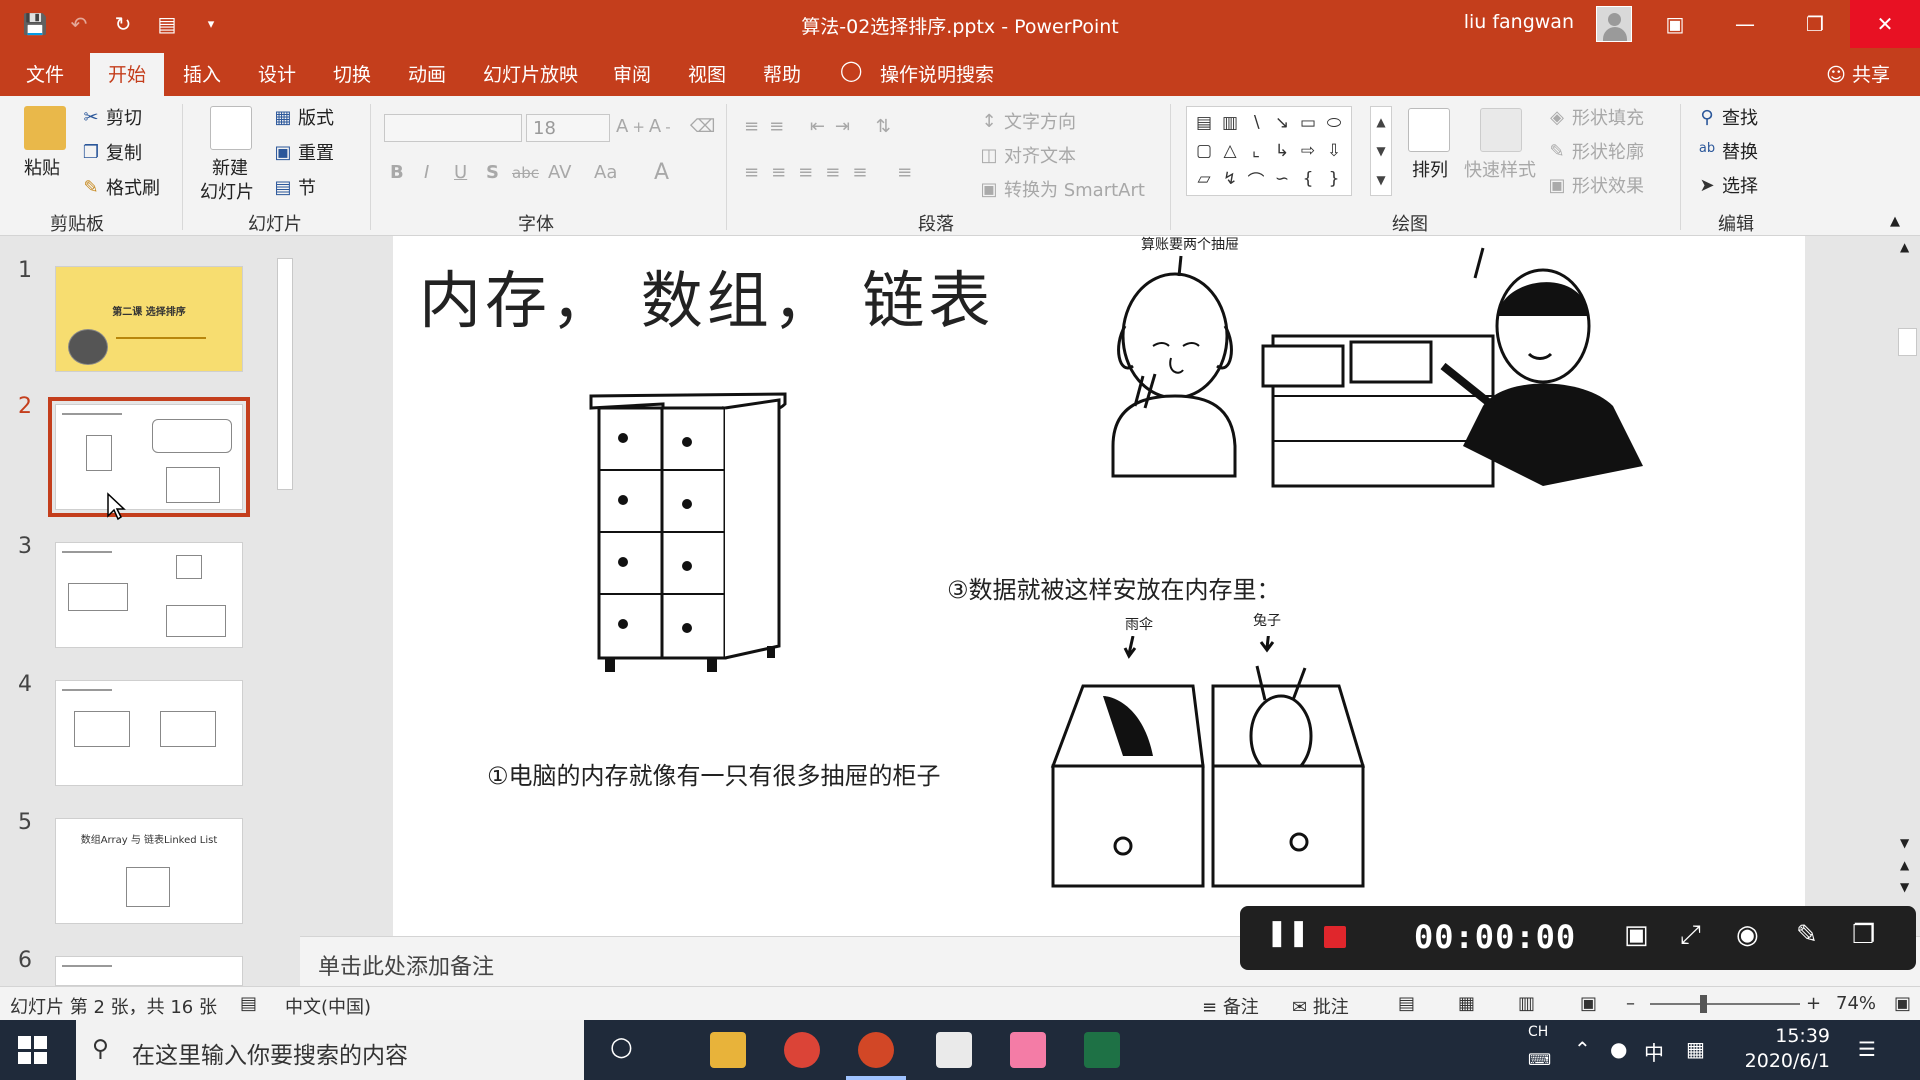 The height and width of the screenshot is (1080, 1920). What do you see at coordinates (1204, 151) in the screenshot?
I see `rounded-rect-icon: ▢` at bounding box center [1204, 151].